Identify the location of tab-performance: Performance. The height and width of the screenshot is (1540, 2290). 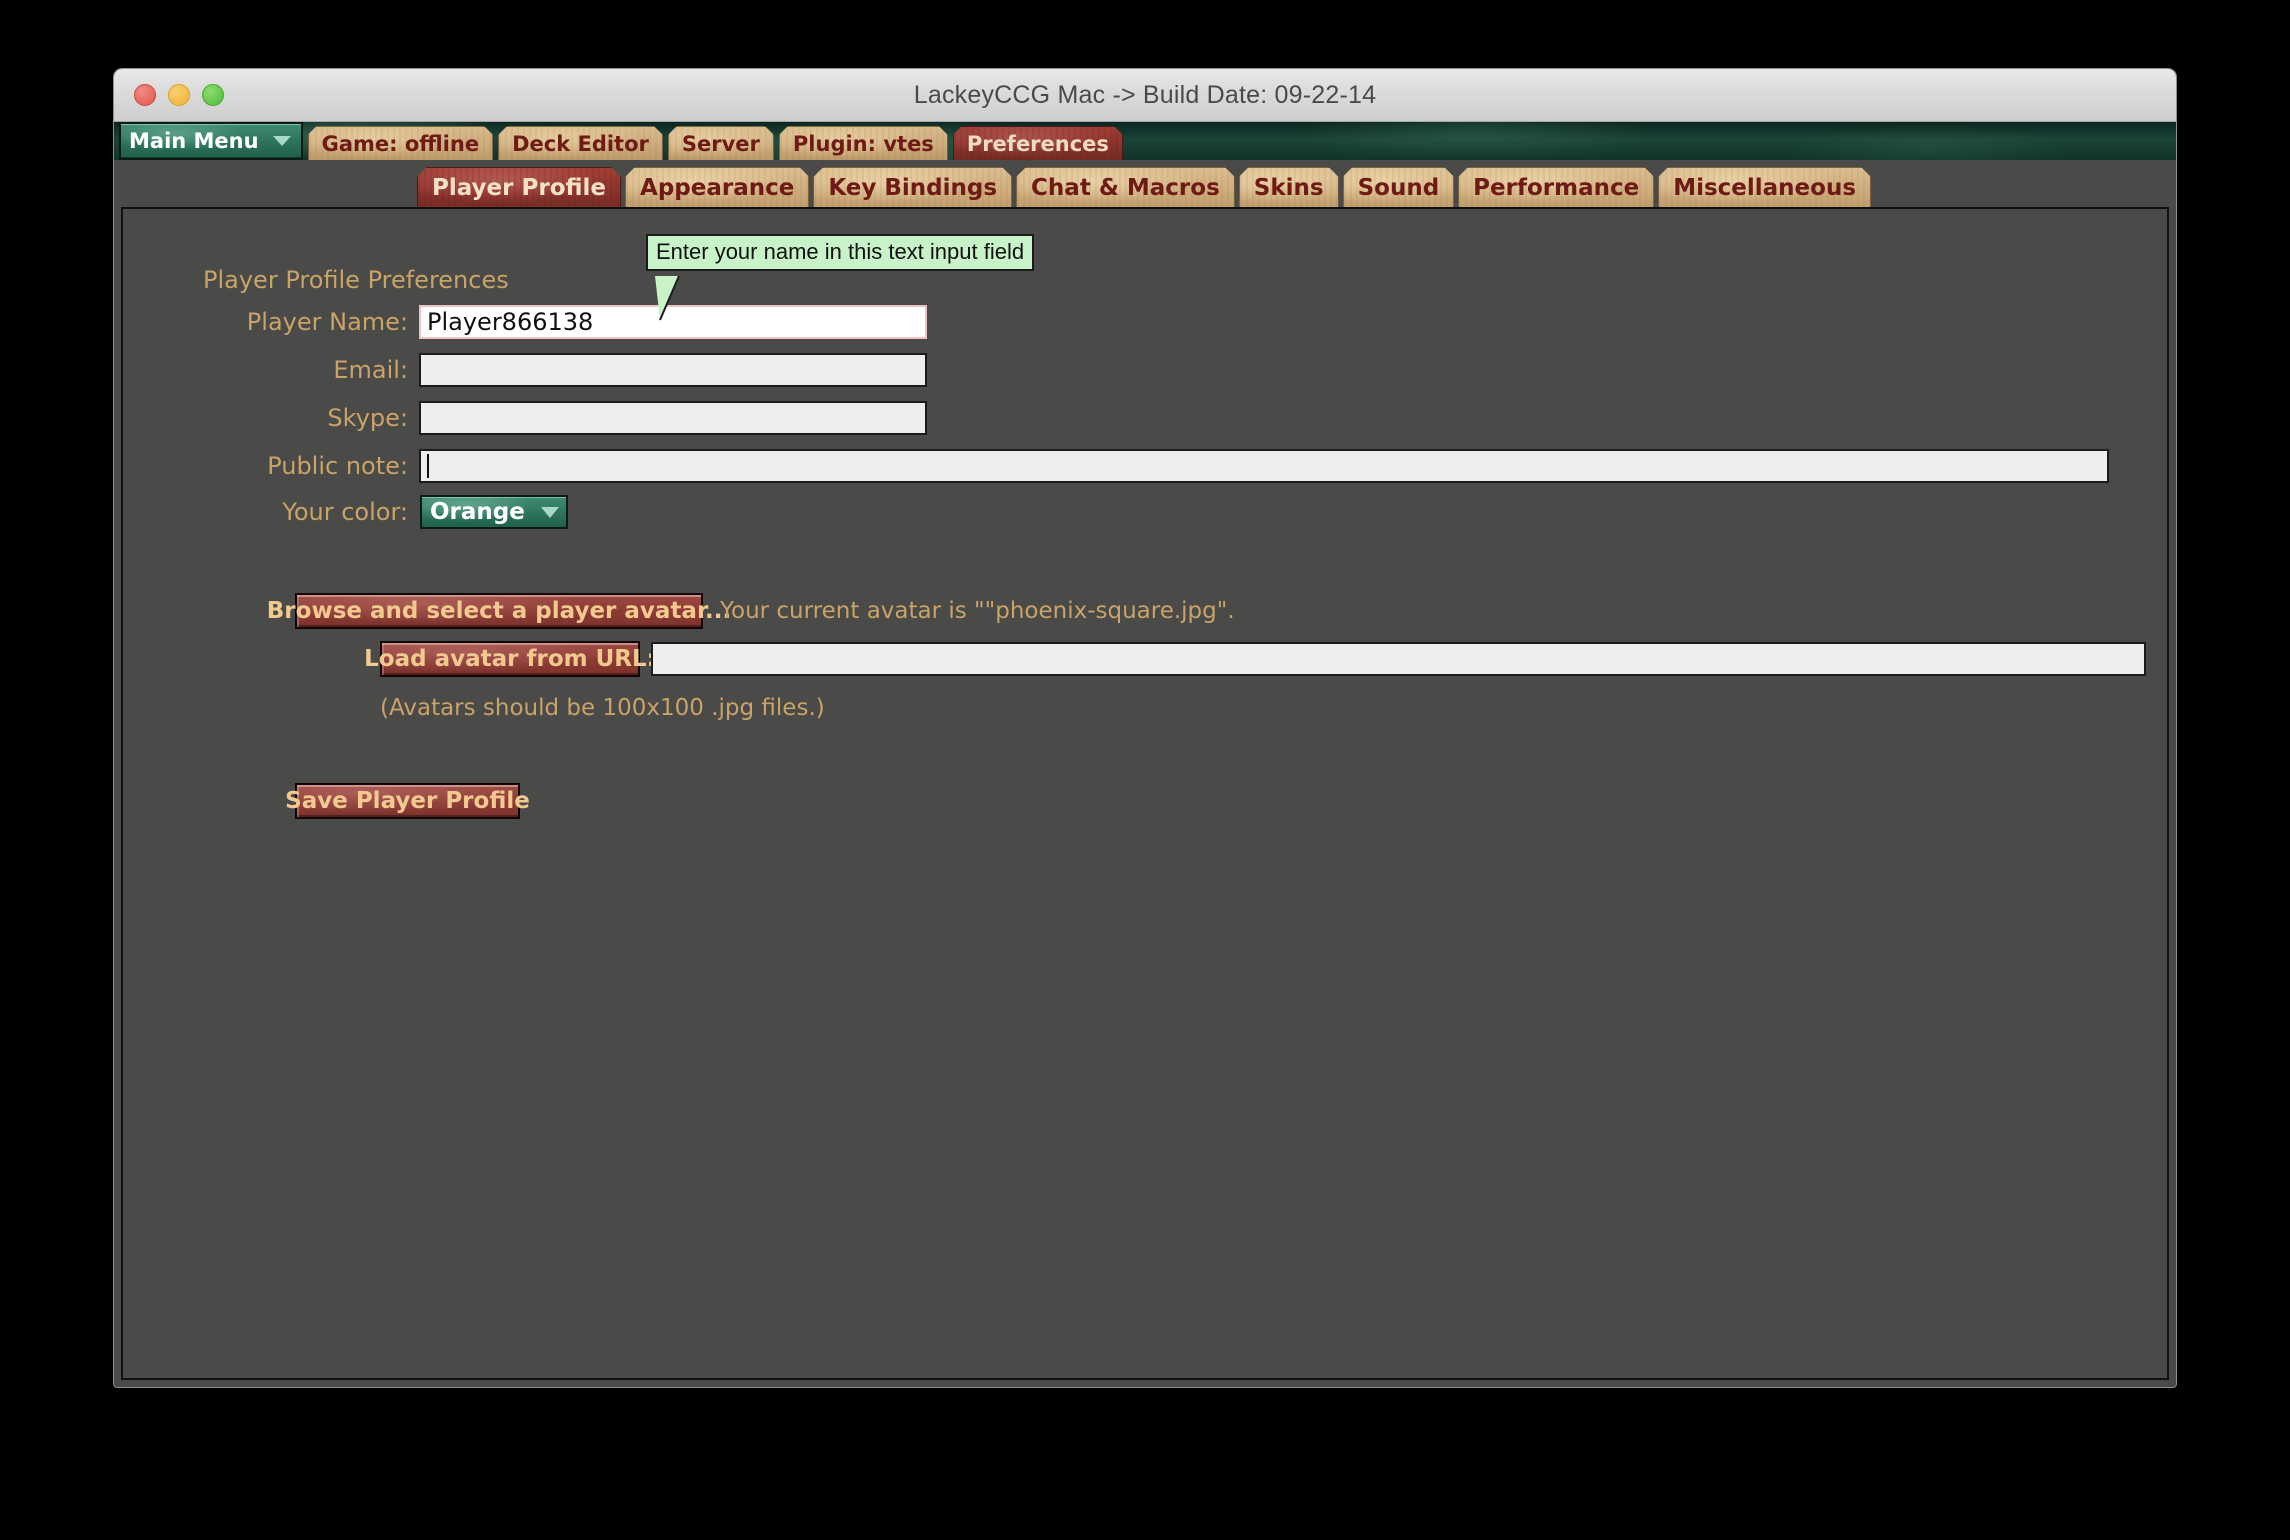
(1556, 187).